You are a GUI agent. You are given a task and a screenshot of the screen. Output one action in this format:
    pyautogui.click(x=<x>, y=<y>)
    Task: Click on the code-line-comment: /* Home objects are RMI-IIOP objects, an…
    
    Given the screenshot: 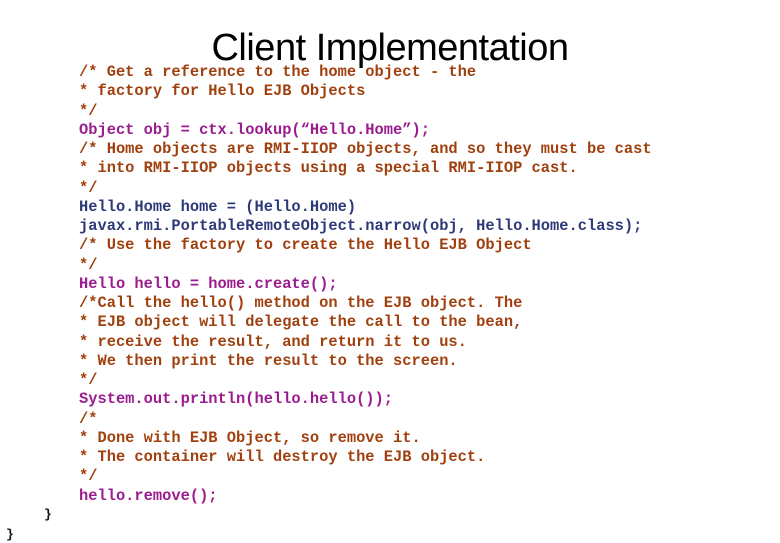 What is the action you would take?
    pyautogui.click(x=365, y=149)
    